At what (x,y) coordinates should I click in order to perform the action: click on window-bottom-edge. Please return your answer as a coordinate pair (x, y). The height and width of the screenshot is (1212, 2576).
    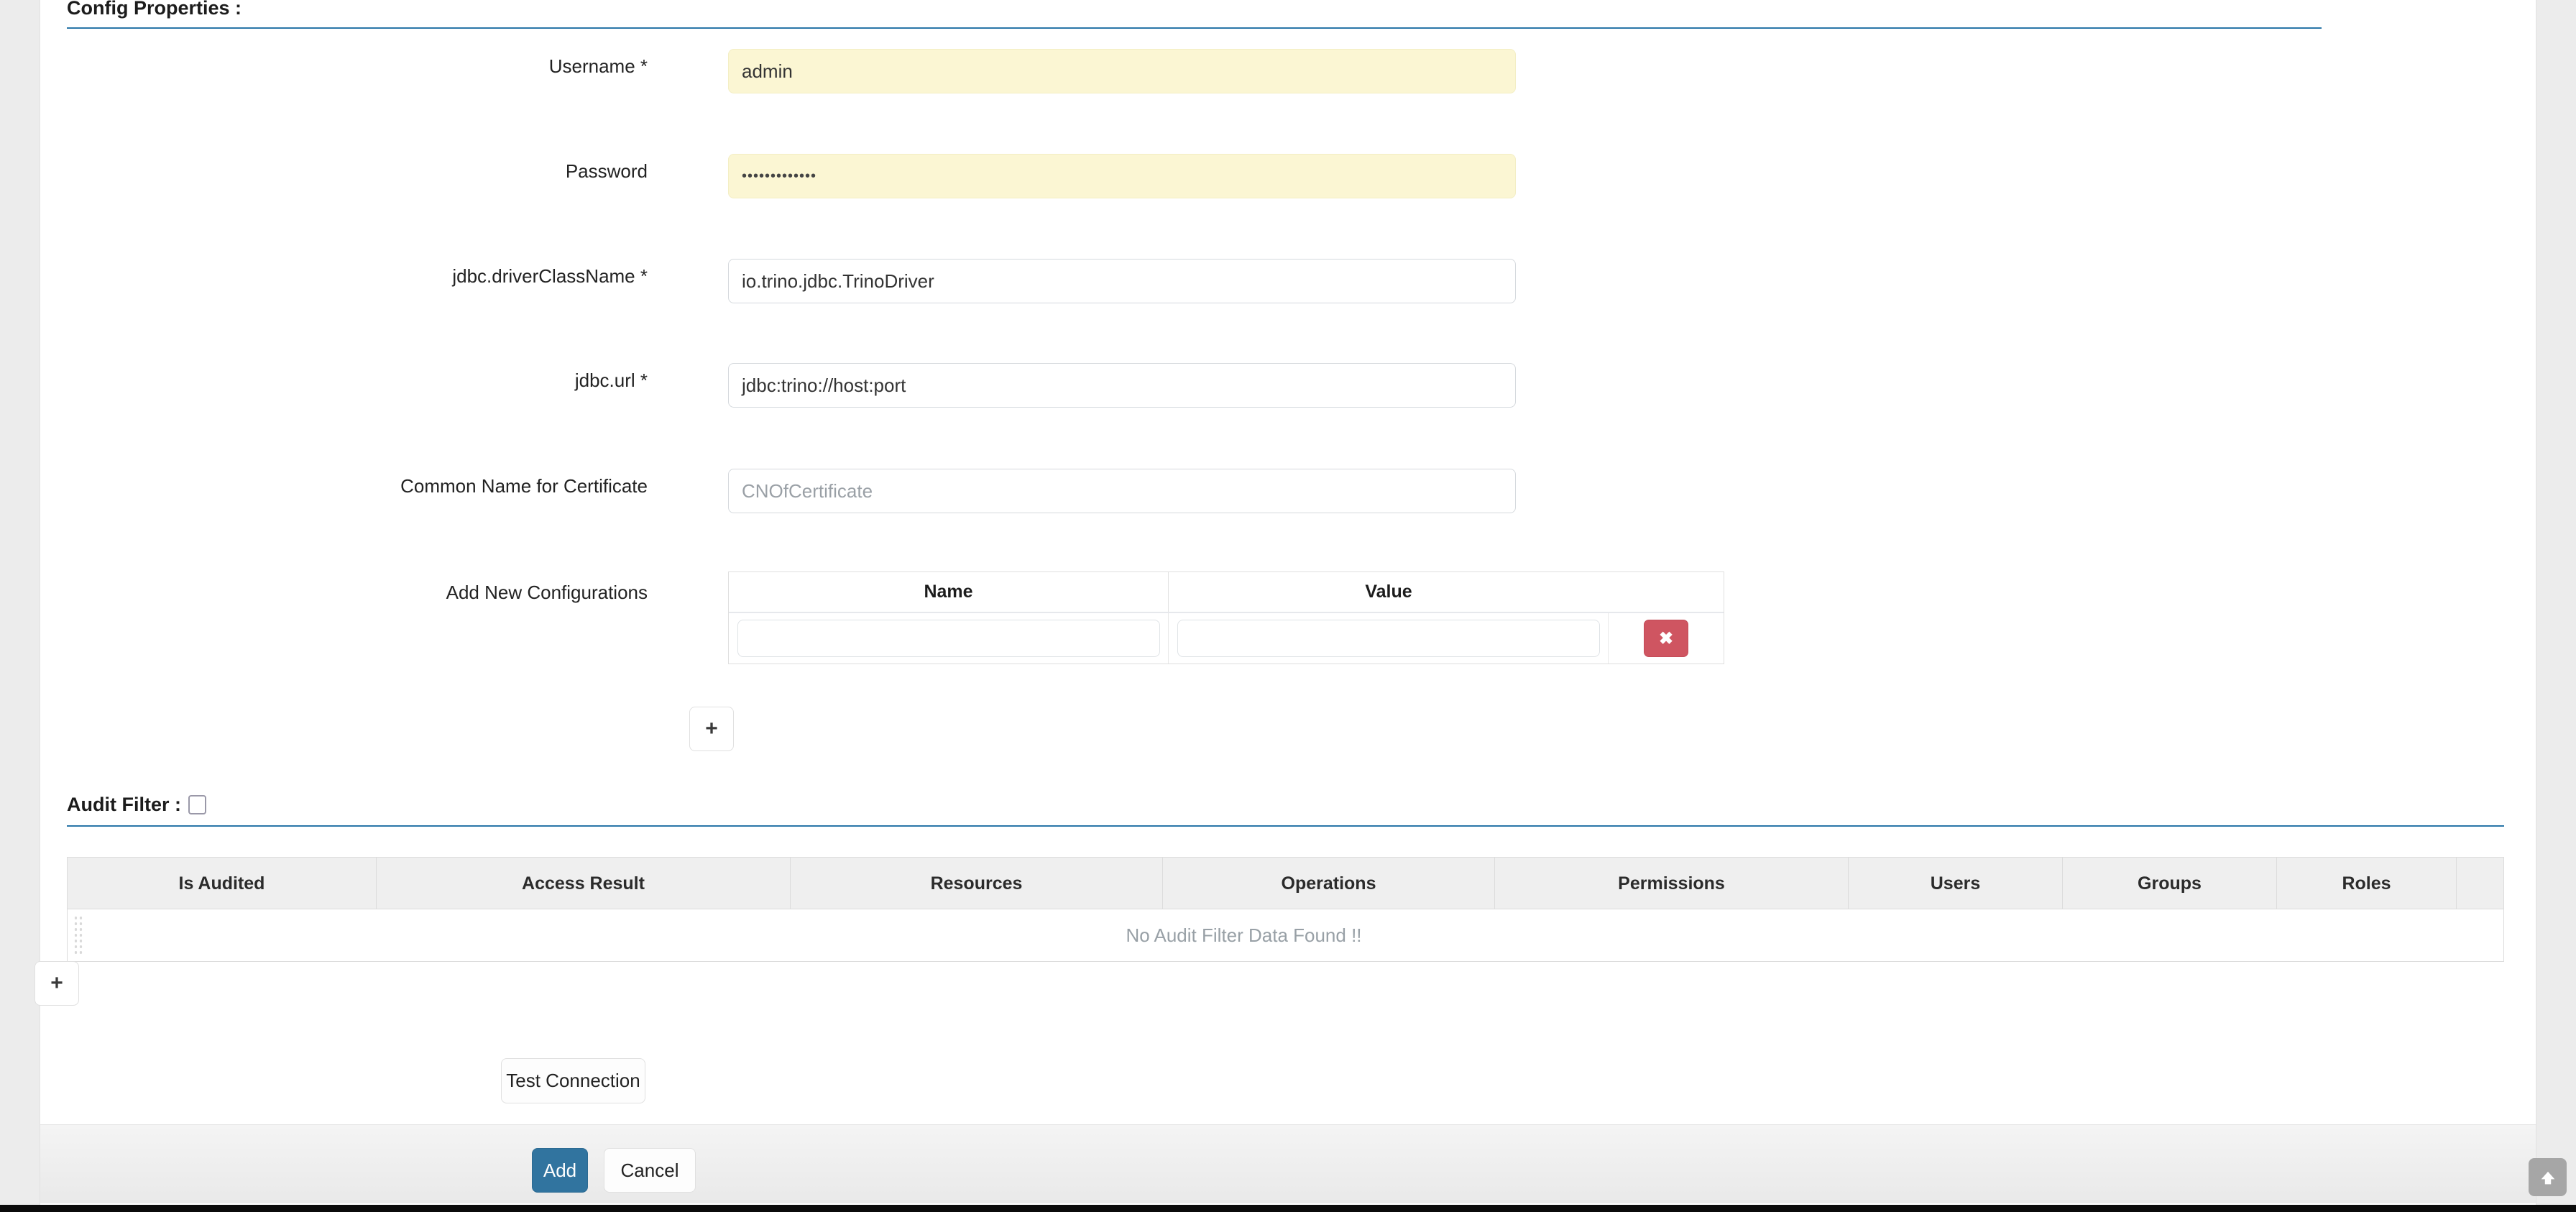
    Looking at the image, I should click on (1288, 1208).